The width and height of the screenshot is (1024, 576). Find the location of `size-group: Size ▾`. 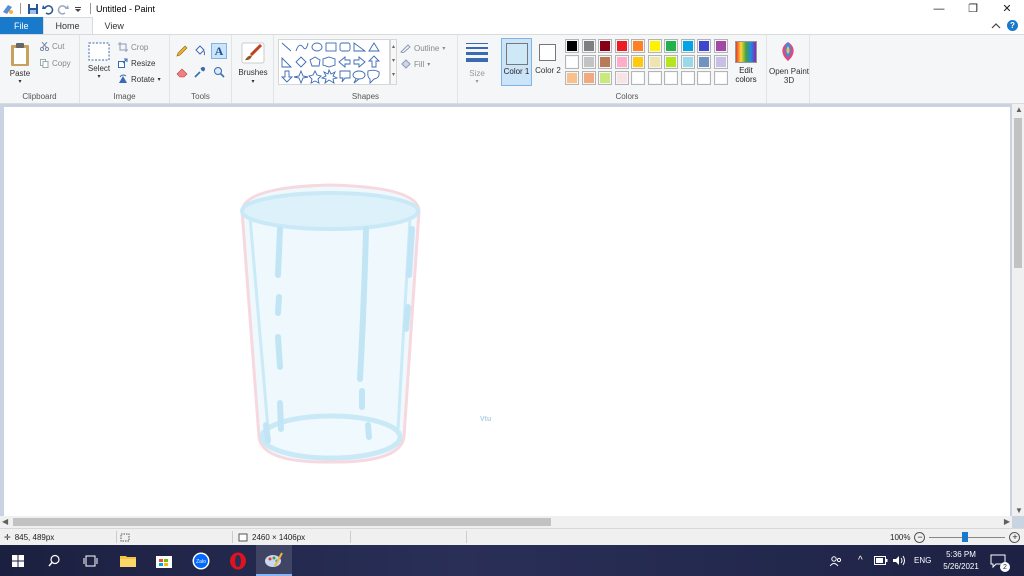

size-group: Size ▾ is located at coordinates (477, 69).